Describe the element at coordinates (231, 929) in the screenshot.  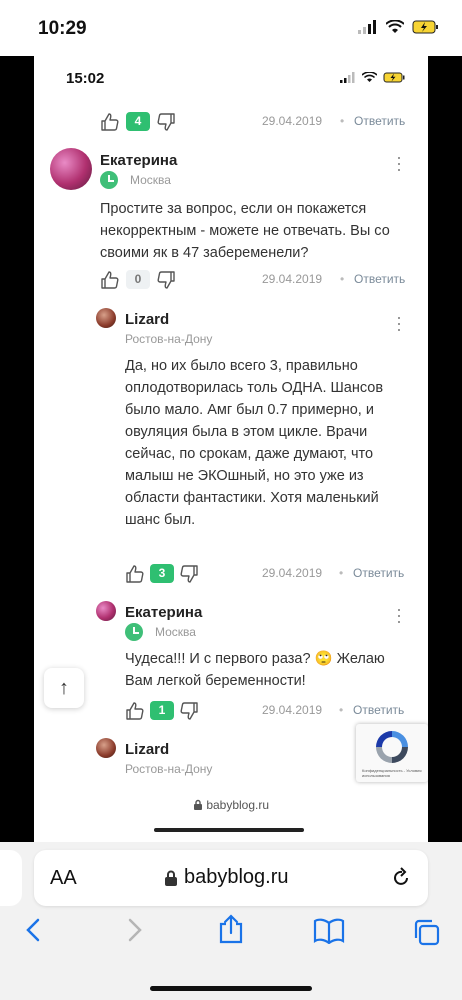
I see `share-icon` at that location.